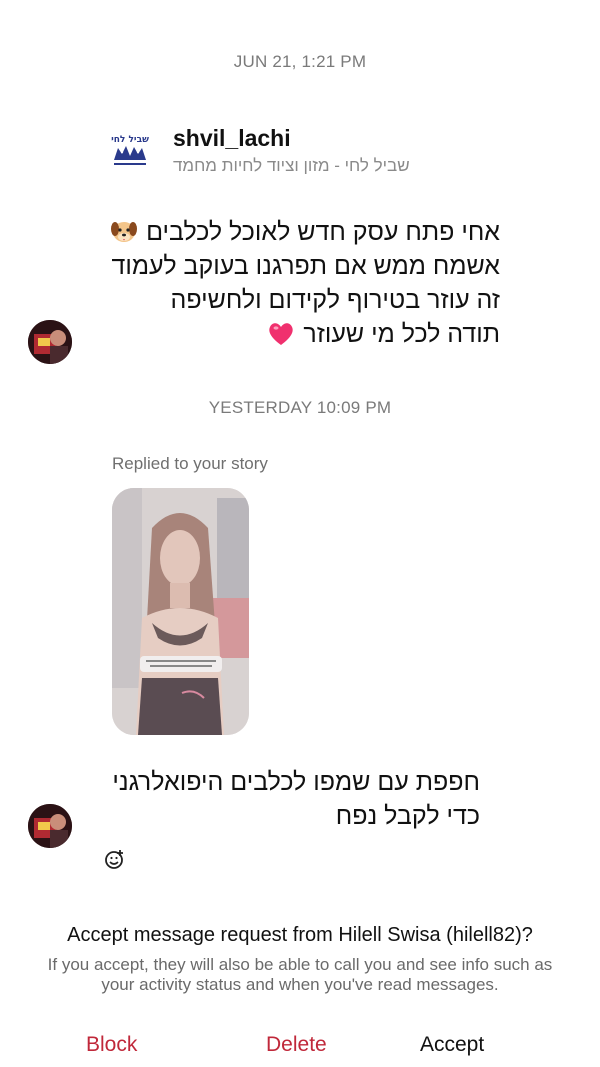 This screenshot has height=1067, width=600. What do you see at coordinates (291, 165) in the screenshot?
I see `shared-profile-subtitle: שביל לחי - מזון וציוד לחיות מחמד` at bounding box center [291, 165].